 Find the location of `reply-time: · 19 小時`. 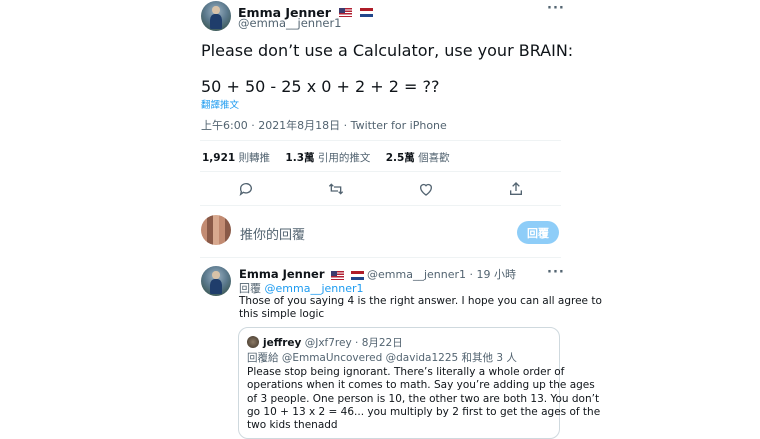

reply-time: · 19 小時 is located at coordinates (493, 274).